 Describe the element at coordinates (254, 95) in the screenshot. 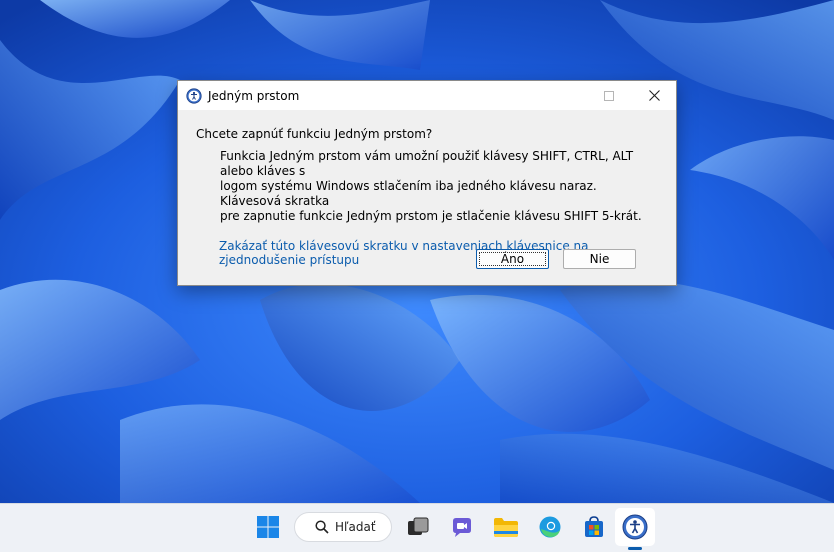

I see `dialog-title: Jedným prstom` at that location.